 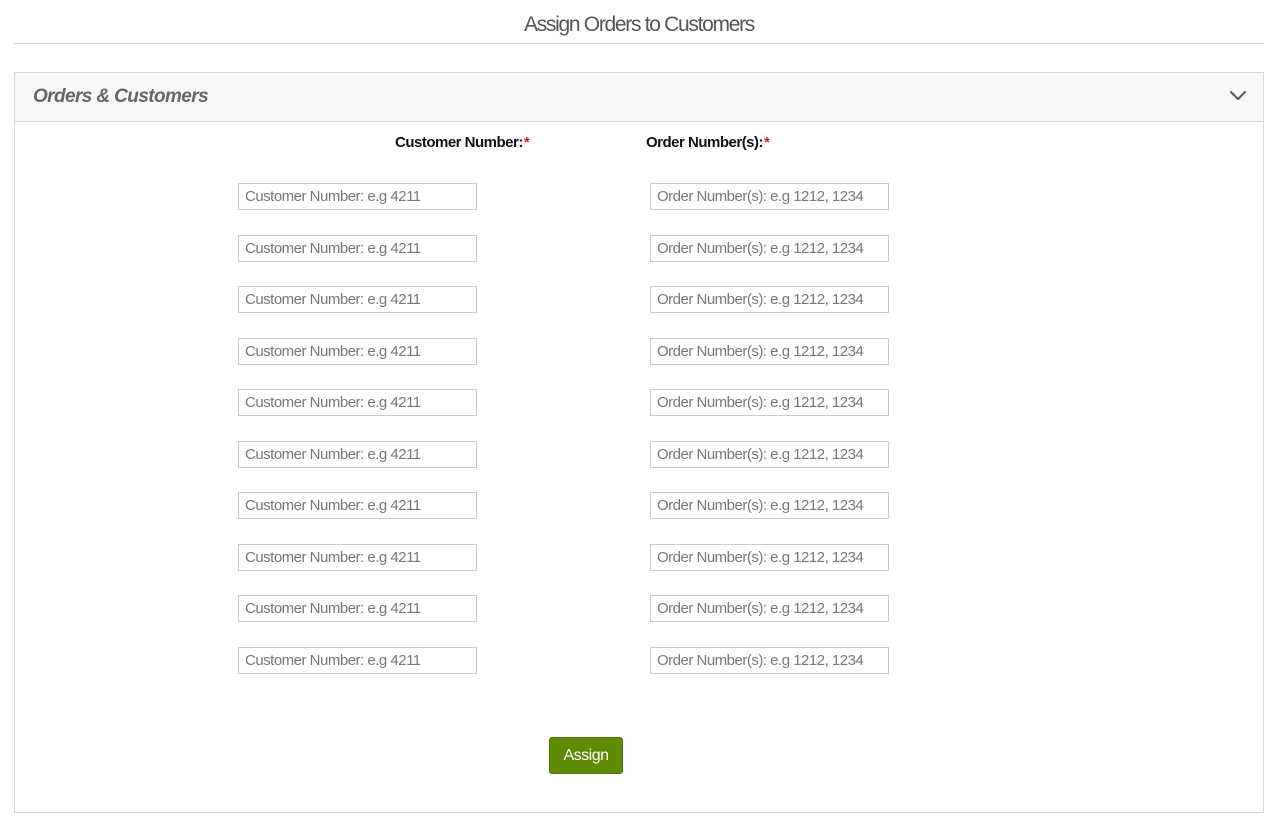 I want to click on assign-button: Assign, so click(x=586, y=755).